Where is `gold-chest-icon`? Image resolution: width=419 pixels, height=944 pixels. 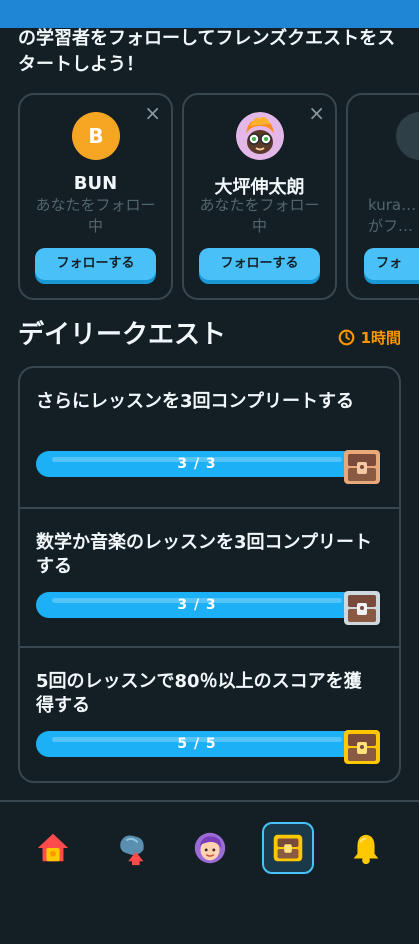
gold-chest-icon is located at coordinates (362, 747).